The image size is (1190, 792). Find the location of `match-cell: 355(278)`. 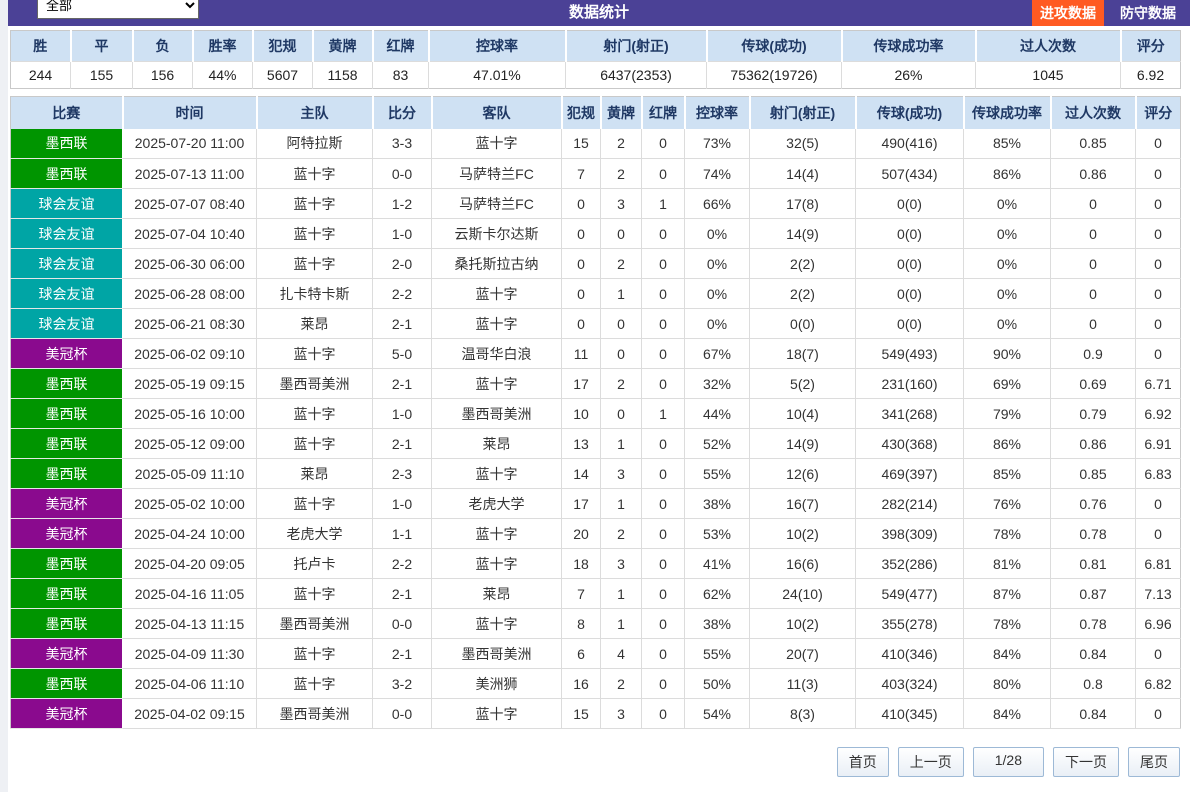

match-cell: 355(278) is located at coordinates (909, 623).